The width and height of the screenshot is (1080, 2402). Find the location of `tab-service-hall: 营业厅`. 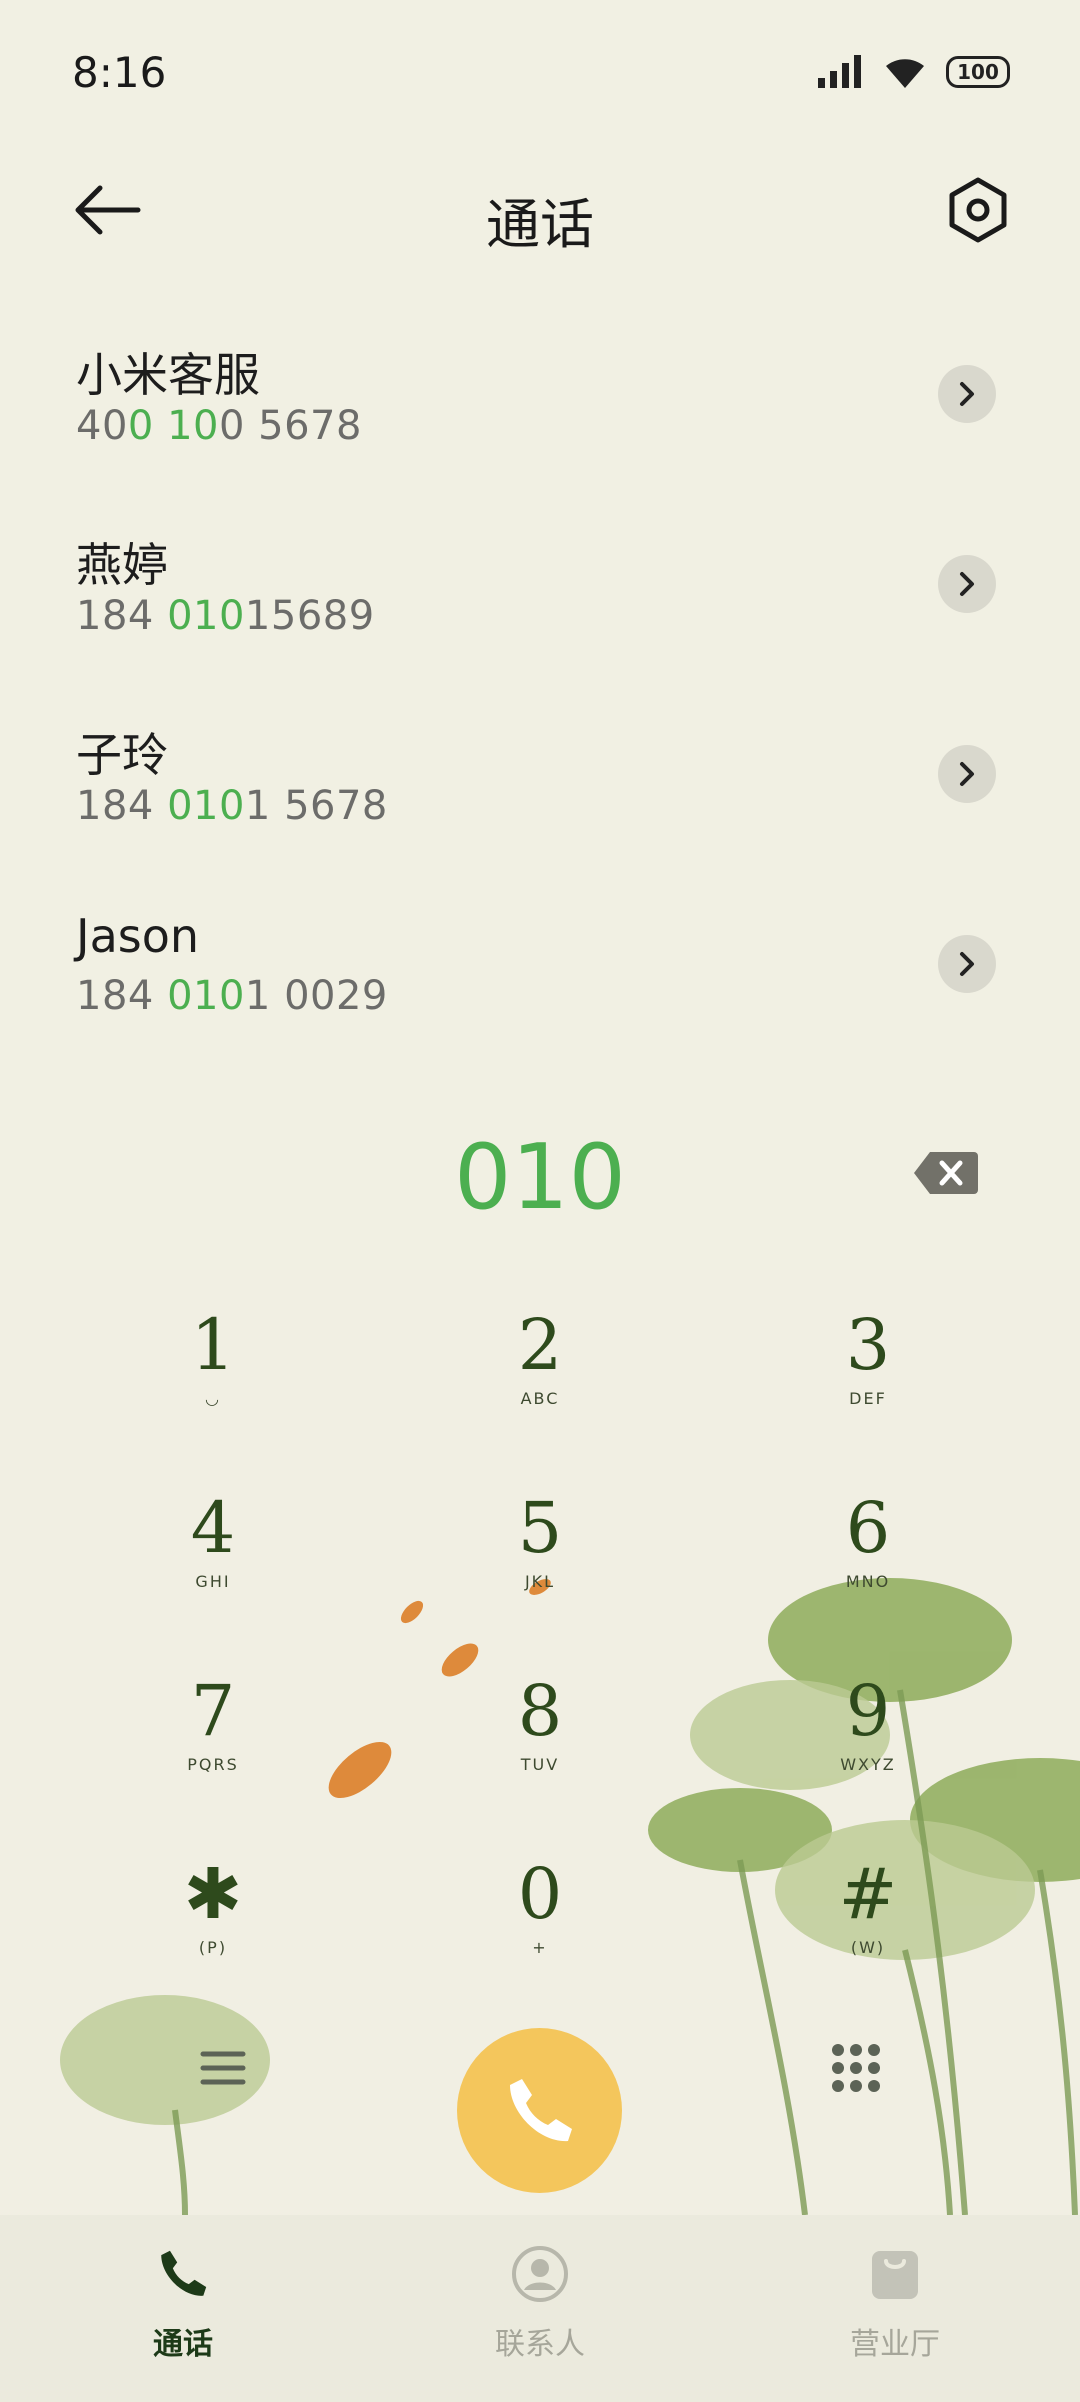

tab-service-hall: 营业厅 is located at coordinates (895, 2304).